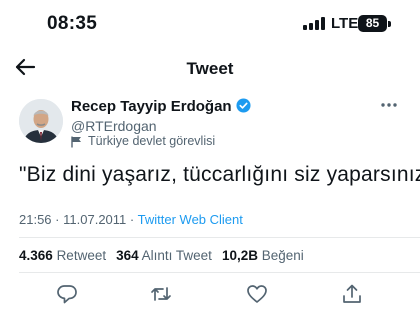  I want to click on status-bar: 08:35 LTE 85, so click(210, 23).